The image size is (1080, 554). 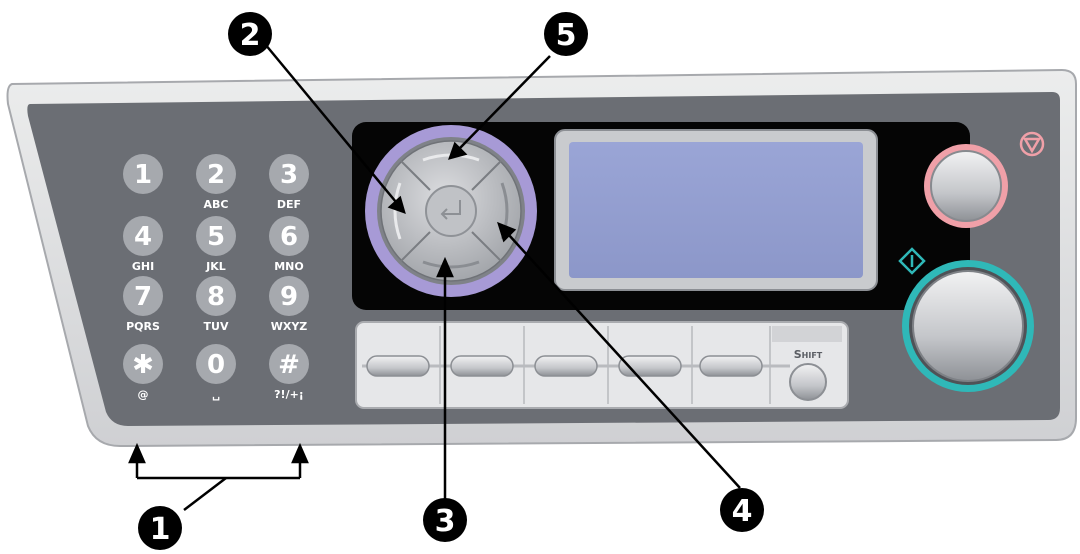 What do you see at coordinates (216, 365) in the screenshot?
I see `key-digit: 0` at bounding box center [216, 365].